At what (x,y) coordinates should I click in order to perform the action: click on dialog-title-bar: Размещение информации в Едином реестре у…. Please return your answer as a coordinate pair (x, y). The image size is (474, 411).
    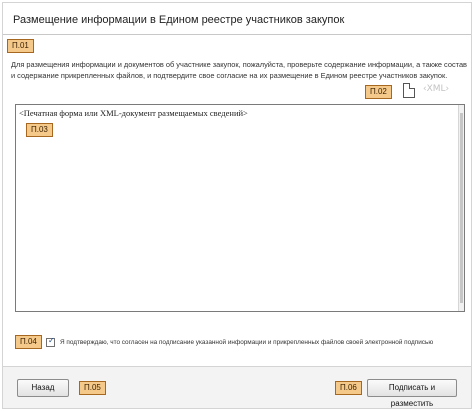
    Looking at the image, I should click on (237, 19).